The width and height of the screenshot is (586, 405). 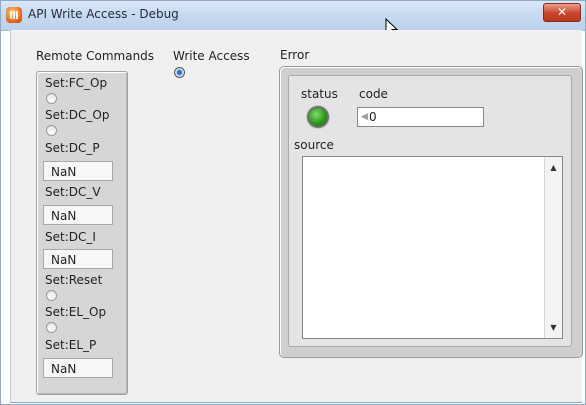 I want to click on set-dc-p-label: Set:DC_P, so click(x=72, y=148).